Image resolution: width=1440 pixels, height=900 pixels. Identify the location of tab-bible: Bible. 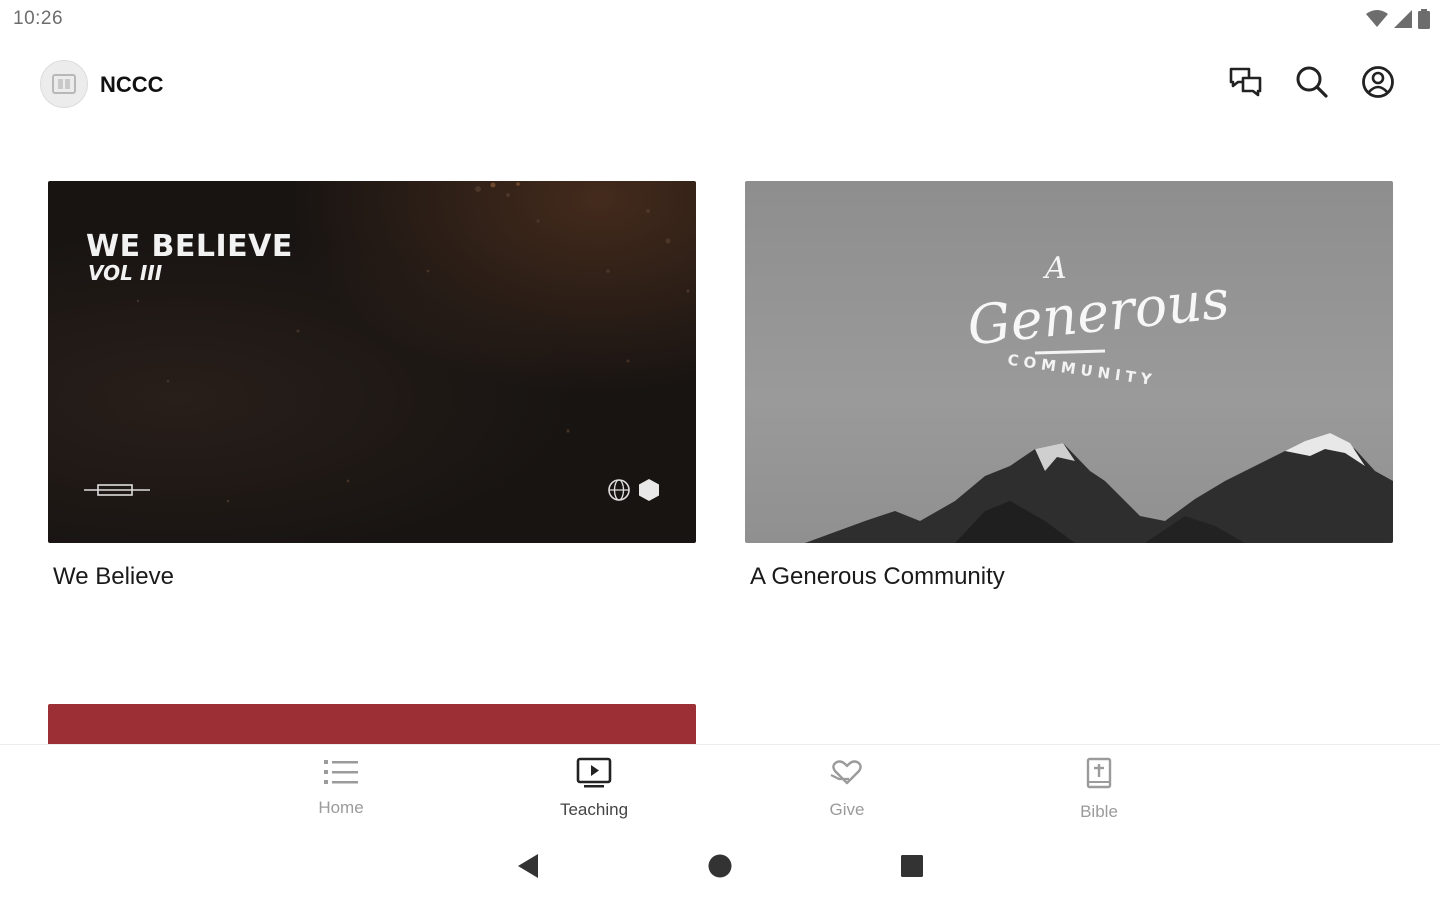
(1099, 789).